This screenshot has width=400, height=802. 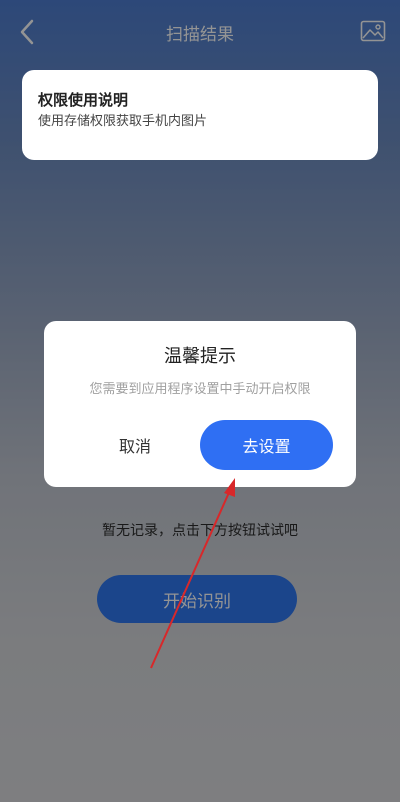 What do you see at coordinates (266, 445) in the screenshot?
I see `go-to-settings-button: 去设置` at bounding box center [266, 445].